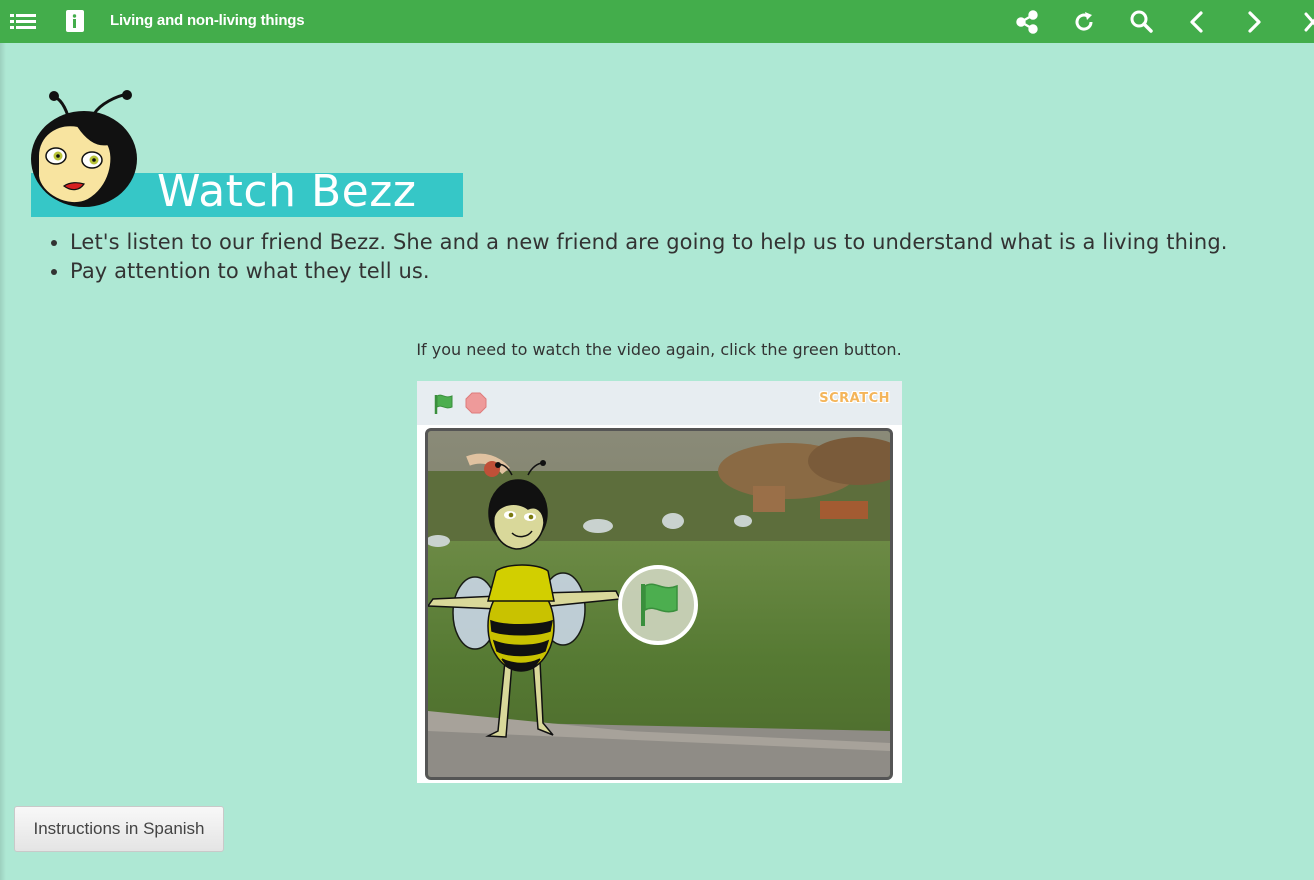 The width and height of the screenshot is (1314, 880). Describe the element at coordinates (1027, 22) in the screenshot. I see `share-icon` at that location.